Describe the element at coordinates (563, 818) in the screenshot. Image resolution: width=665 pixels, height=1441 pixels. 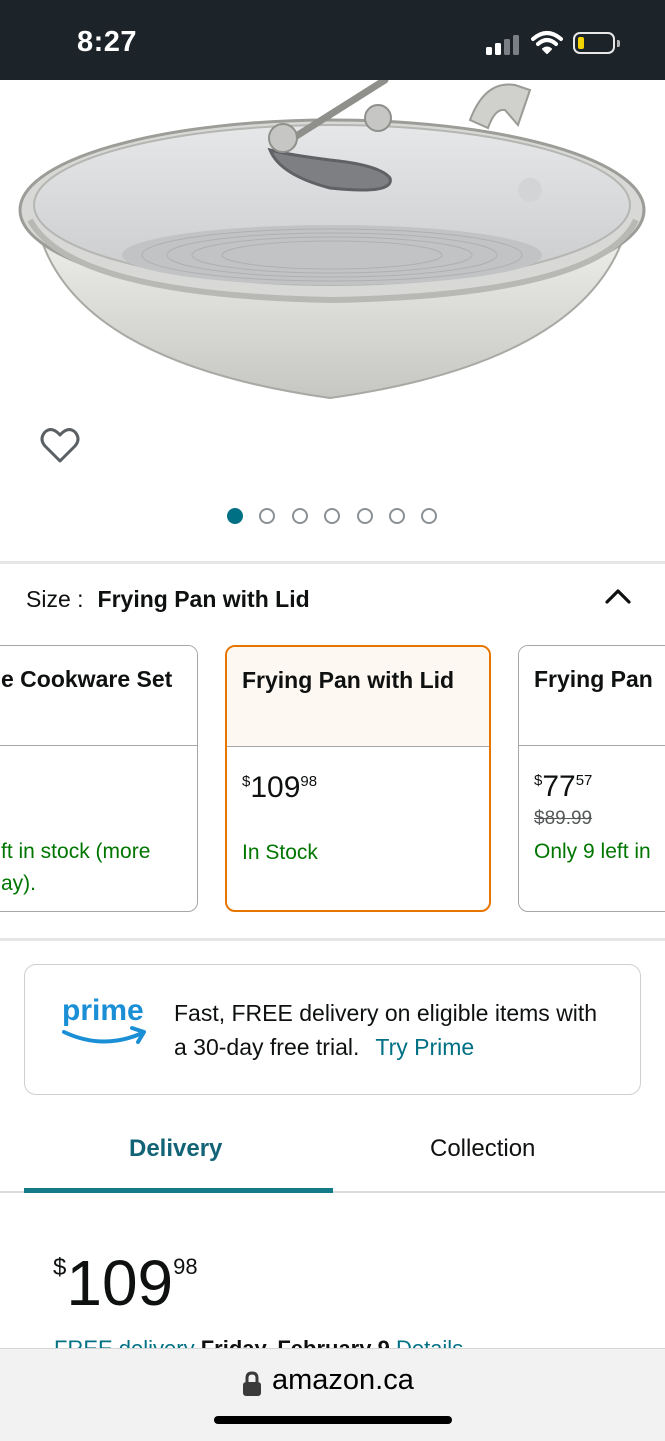
I see `list-price: $89.99` at that location.